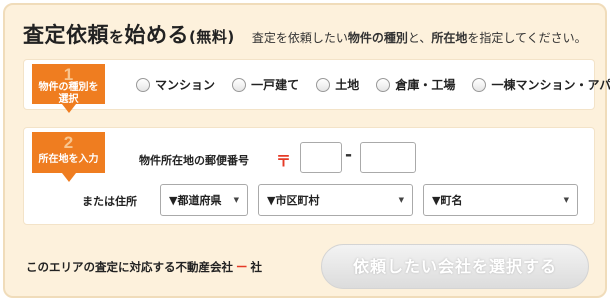  Describe the element at coordinates (68, 93) in the screenshot. I see `step-label: 物件の種別を選択` at that location.